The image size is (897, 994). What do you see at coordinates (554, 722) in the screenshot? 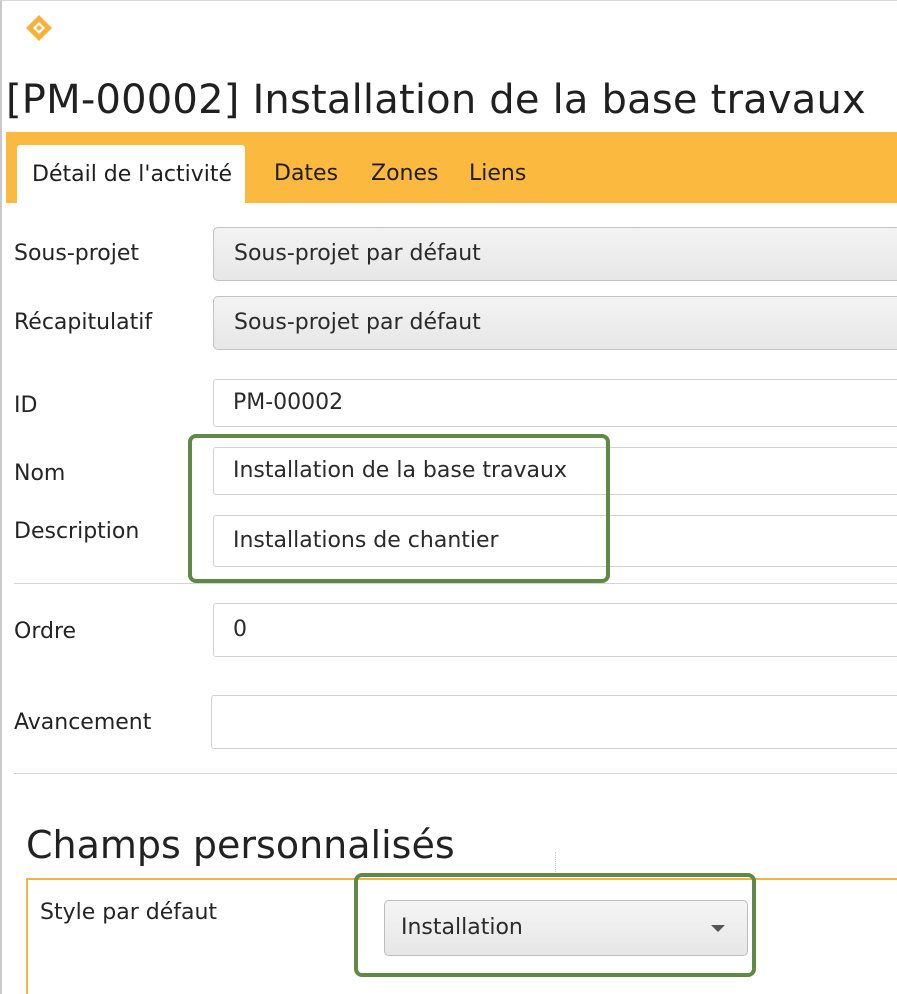
I see `avancement-field` at bounding box center [554, 722].